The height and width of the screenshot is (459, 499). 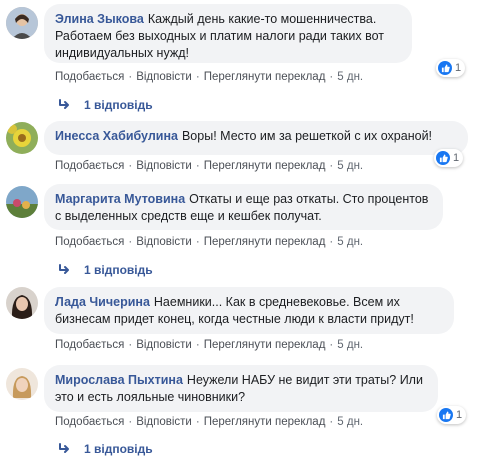 What do you see at coordinates (307, 136) in the screenshot?
I see `comment-text-line: Воры! Место им за решеткой с их охраной!` at bounding box center [307, 136].